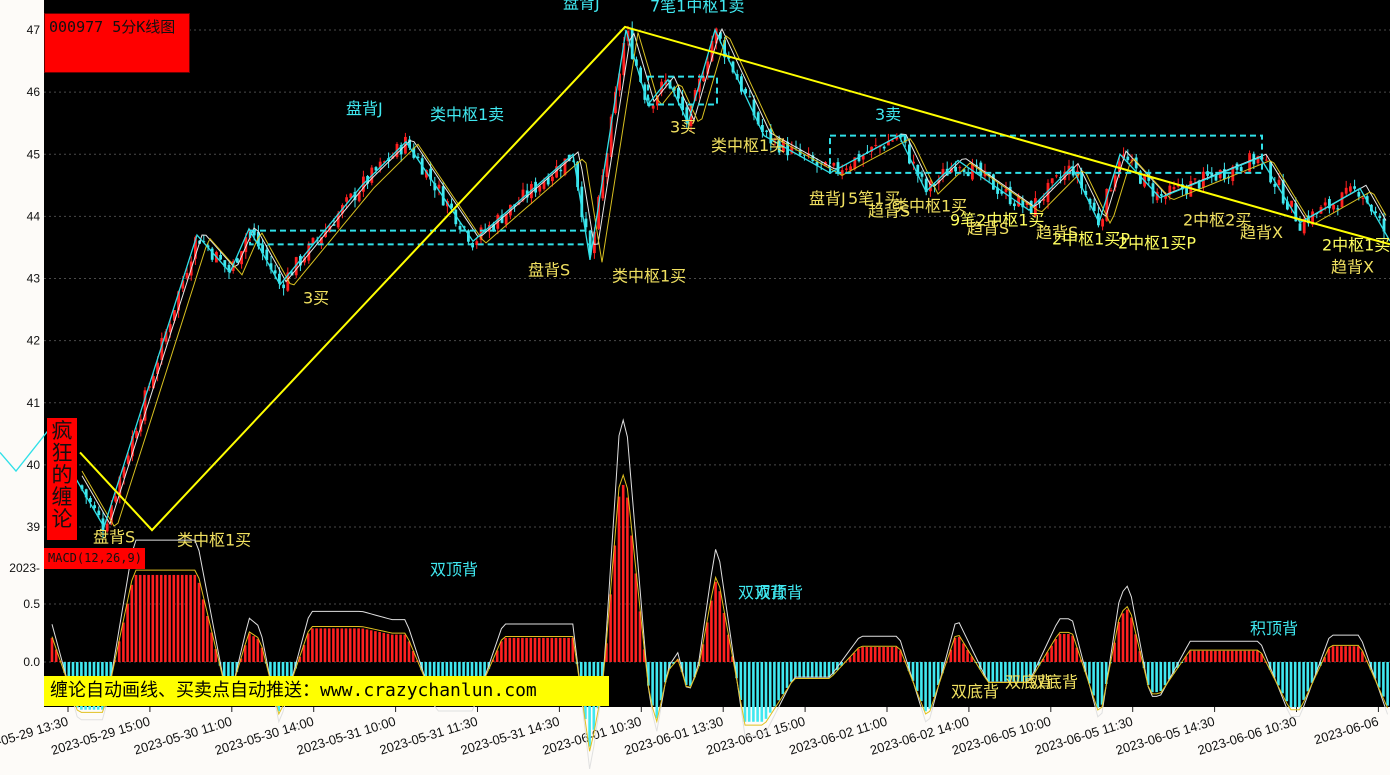 This screenshot has width=1390, height=775. Describe the element at coordinates (1274, 628) in the screenshot. I see `macd-signal-label: 积顶背` at that location.